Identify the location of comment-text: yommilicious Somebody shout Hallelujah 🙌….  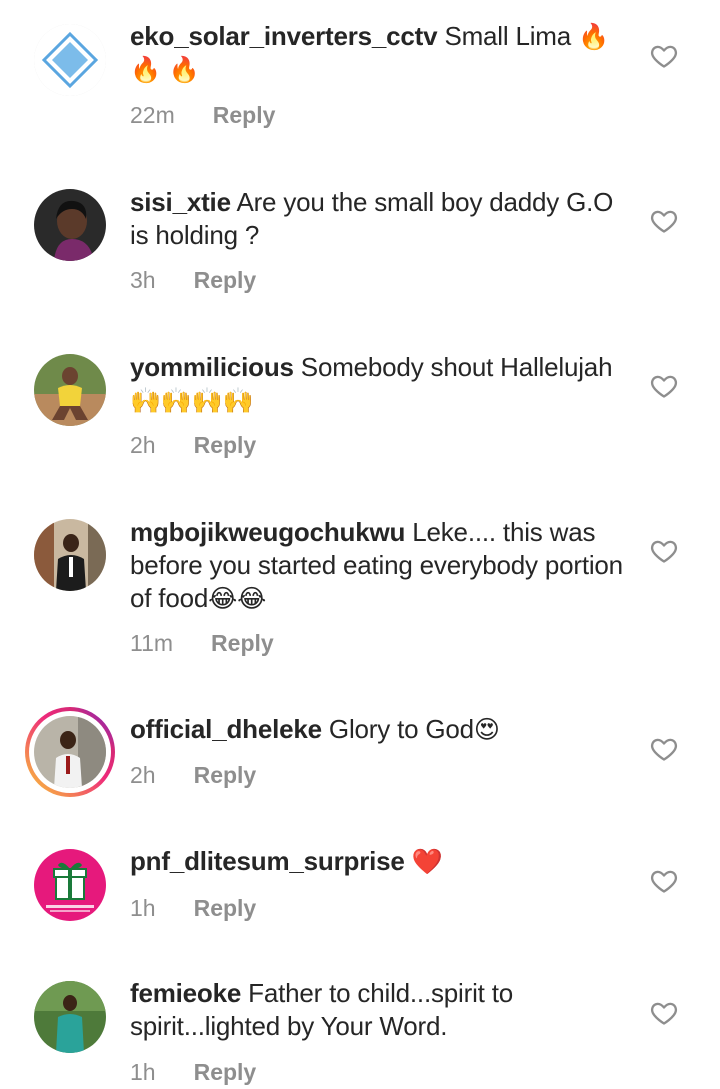
(380, 384).